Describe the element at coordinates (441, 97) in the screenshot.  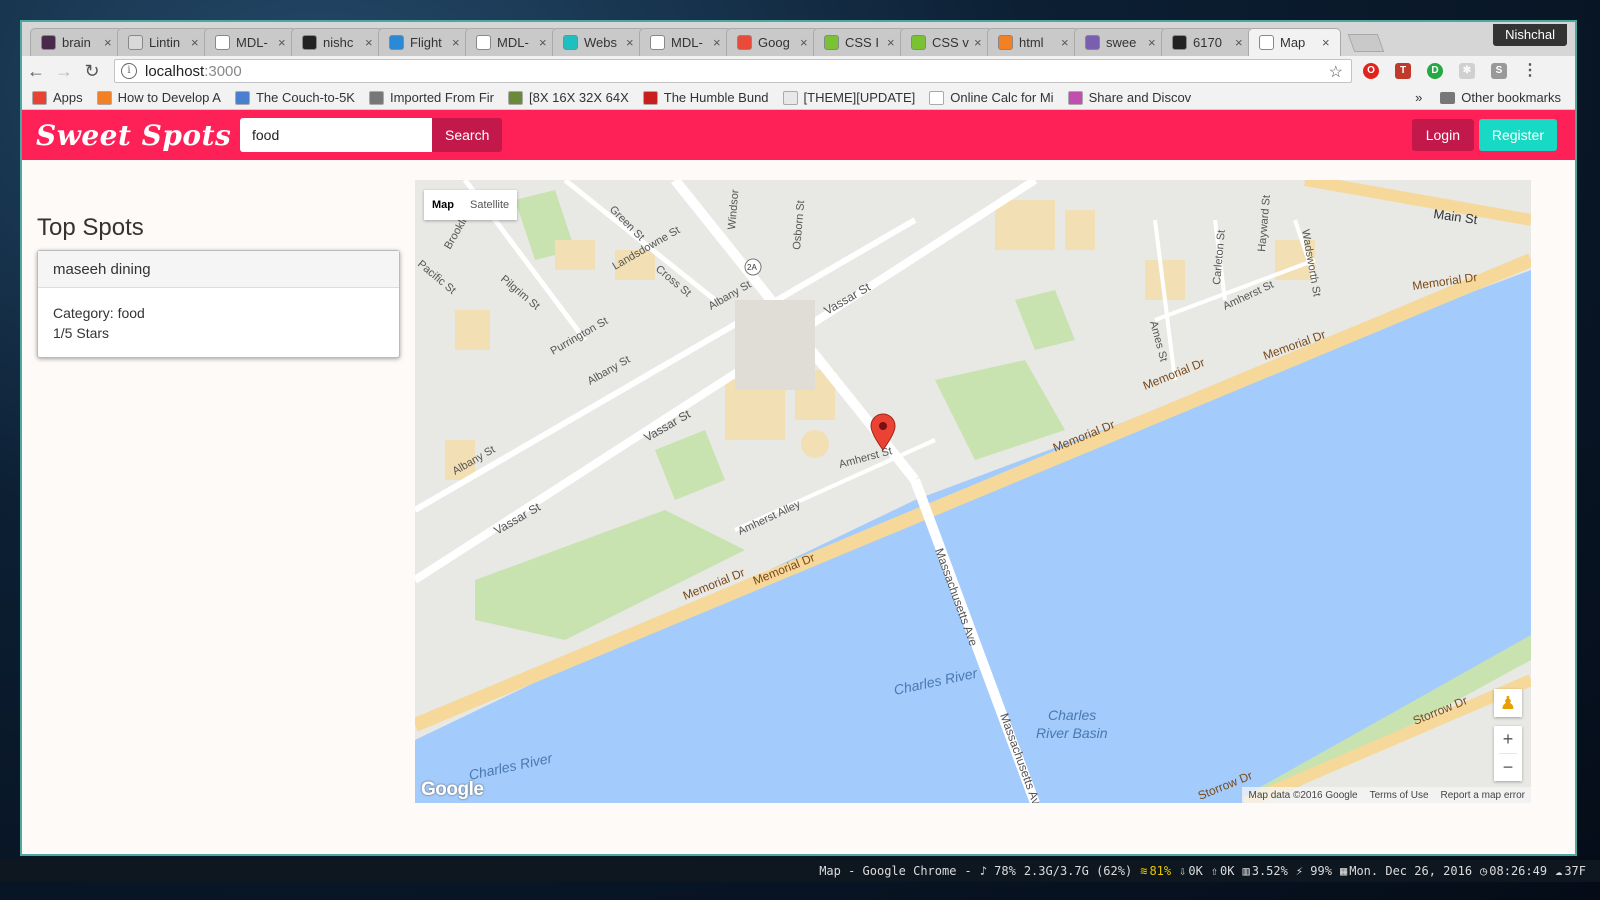
I see `bookmark-label: Imported From Fir` at that location.